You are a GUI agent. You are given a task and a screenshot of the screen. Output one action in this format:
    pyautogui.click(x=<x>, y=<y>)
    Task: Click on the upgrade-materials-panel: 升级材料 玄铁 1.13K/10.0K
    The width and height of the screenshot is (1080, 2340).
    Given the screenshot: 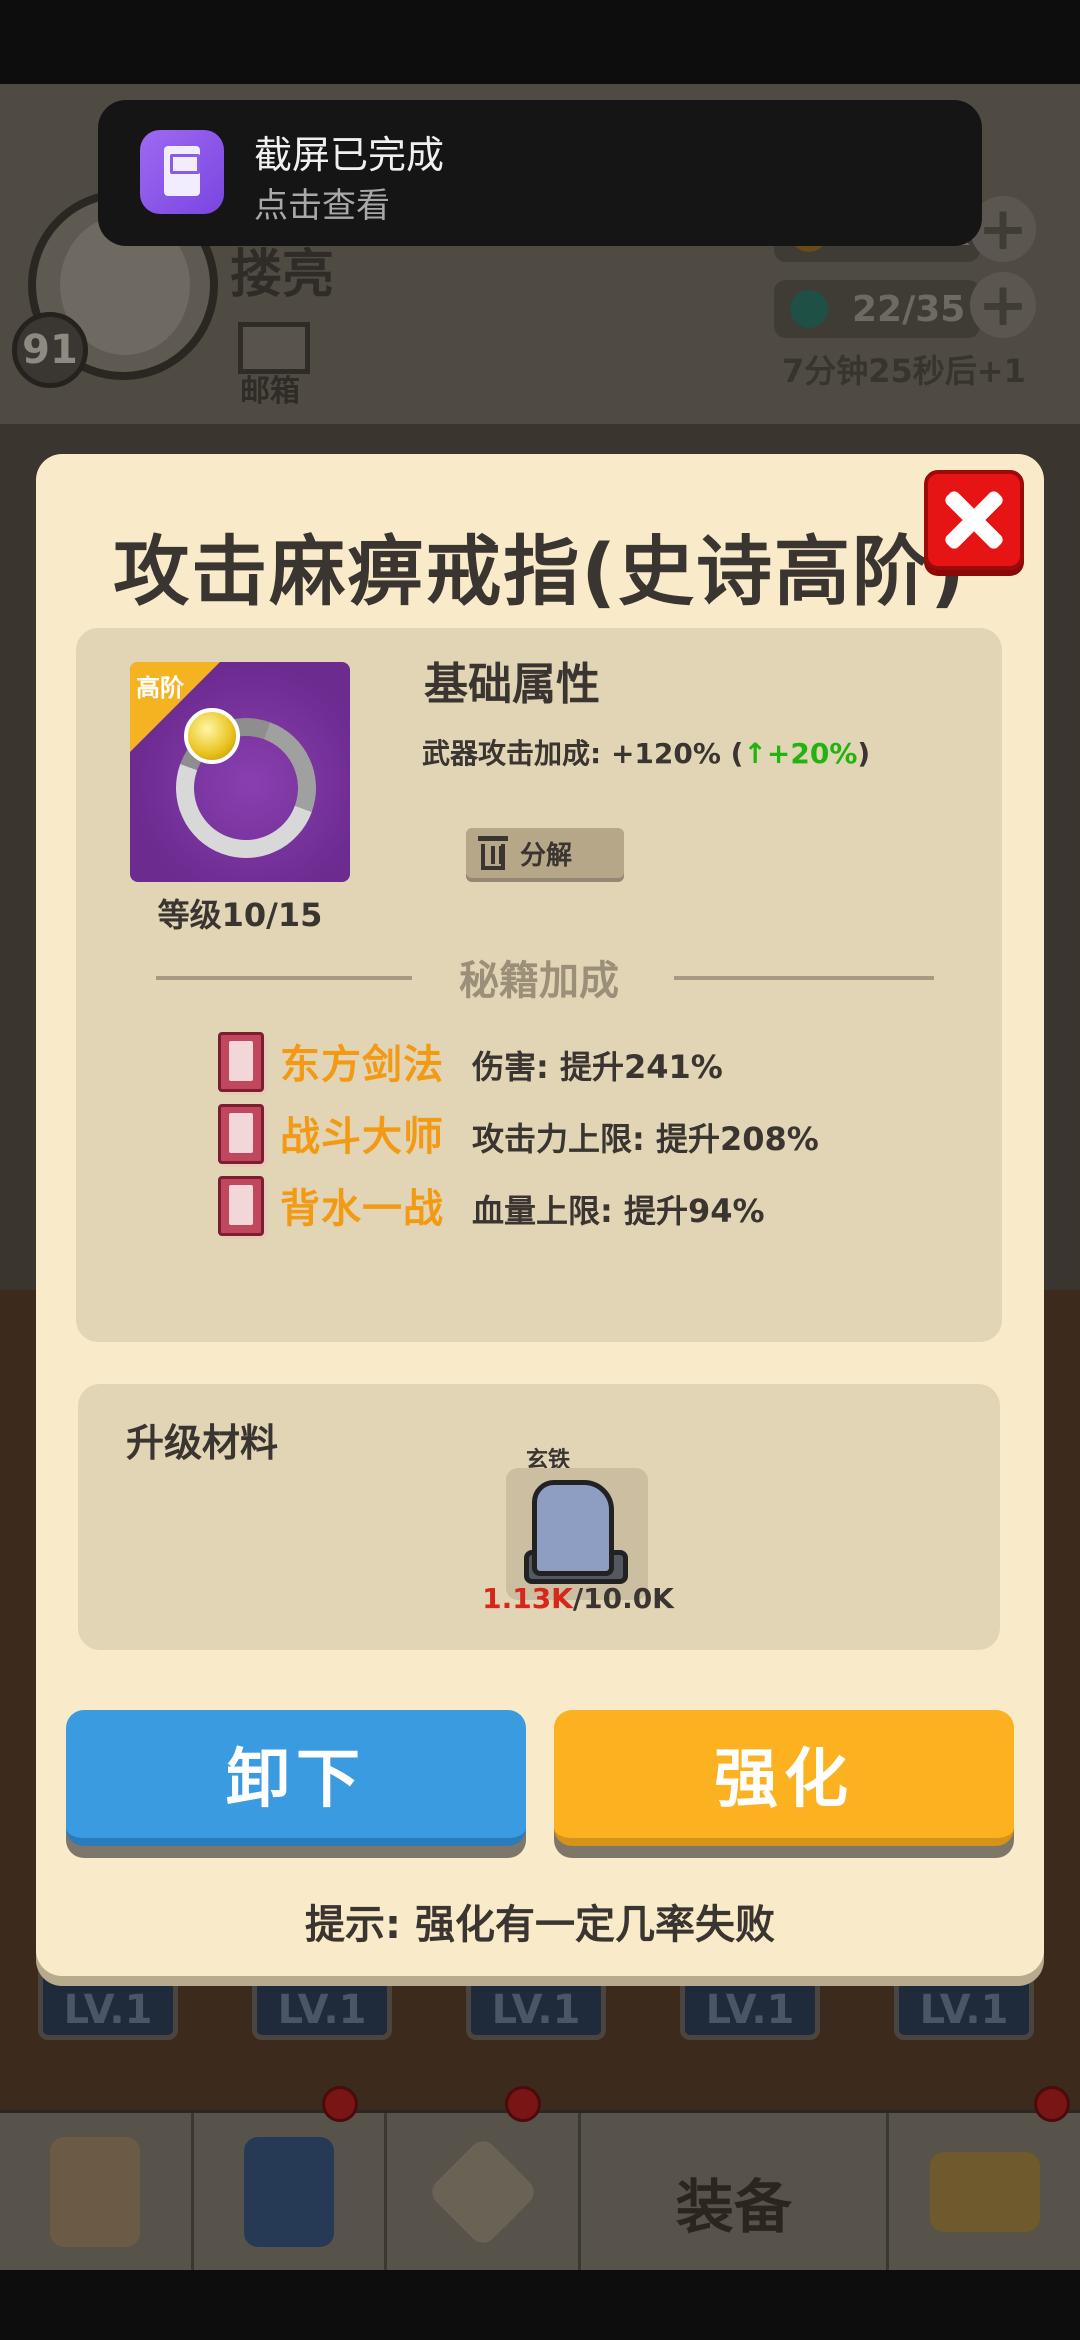 What is the action you would take?
    pyautogui.click(x=539, y=1517)
    